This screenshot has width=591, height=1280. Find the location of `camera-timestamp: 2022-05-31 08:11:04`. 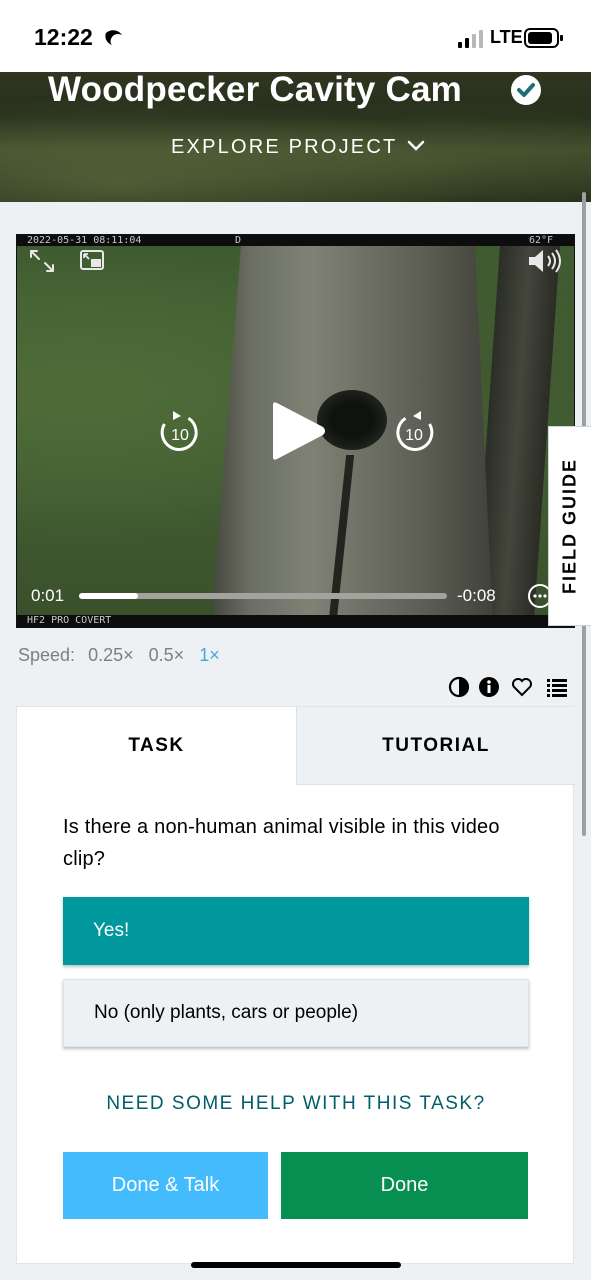

camera-timestamp: 2022-05-31 08:11:04 is located at coordinates (84, 240).